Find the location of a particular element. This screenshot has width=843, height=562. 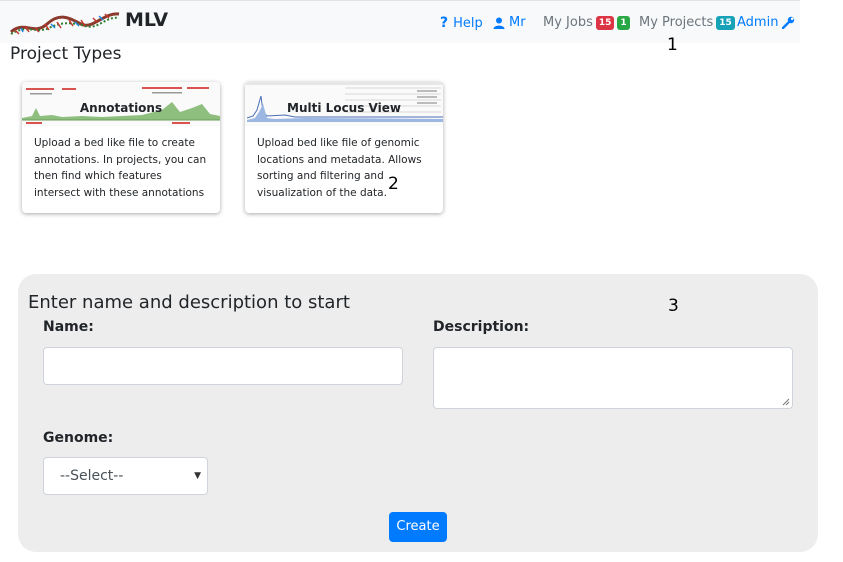

help-link: ? Help is located at coordinates (461, 23).